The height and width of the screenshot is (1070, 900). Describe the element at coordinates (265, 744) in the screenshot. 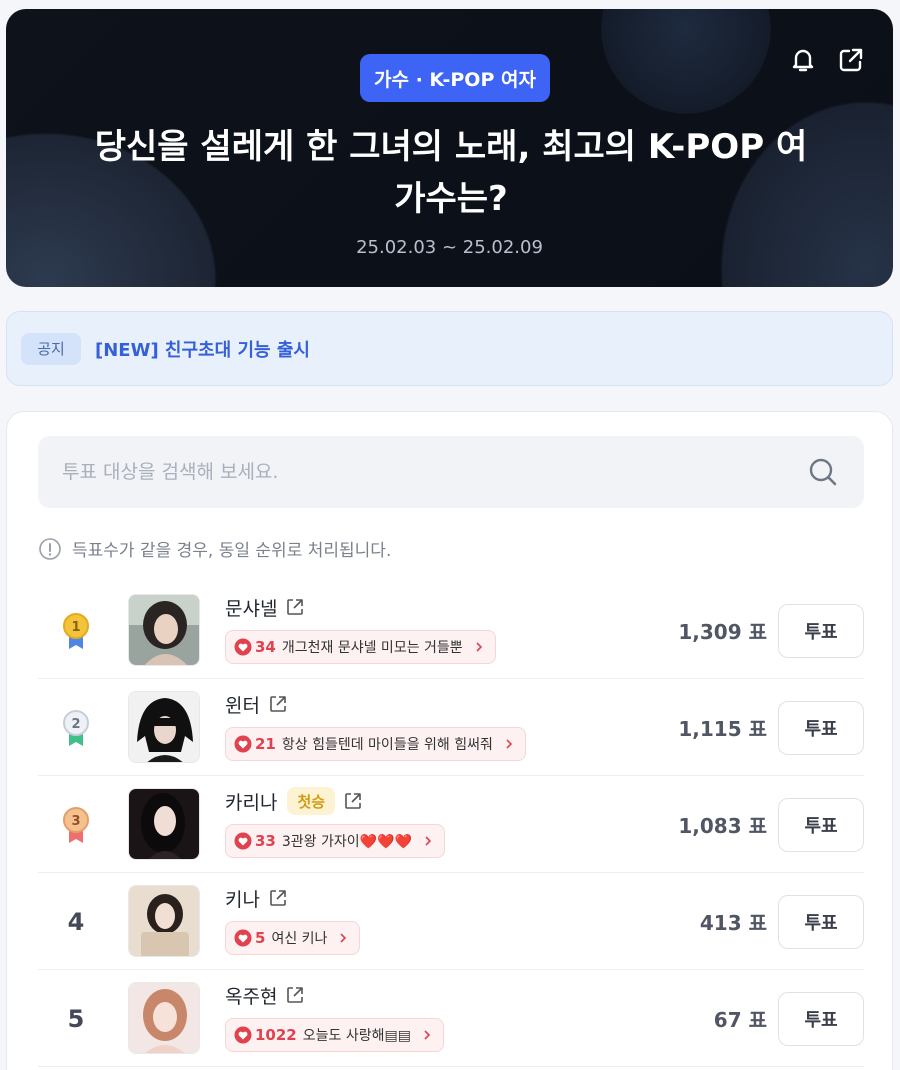

I see `comment-count: 21` at that location.